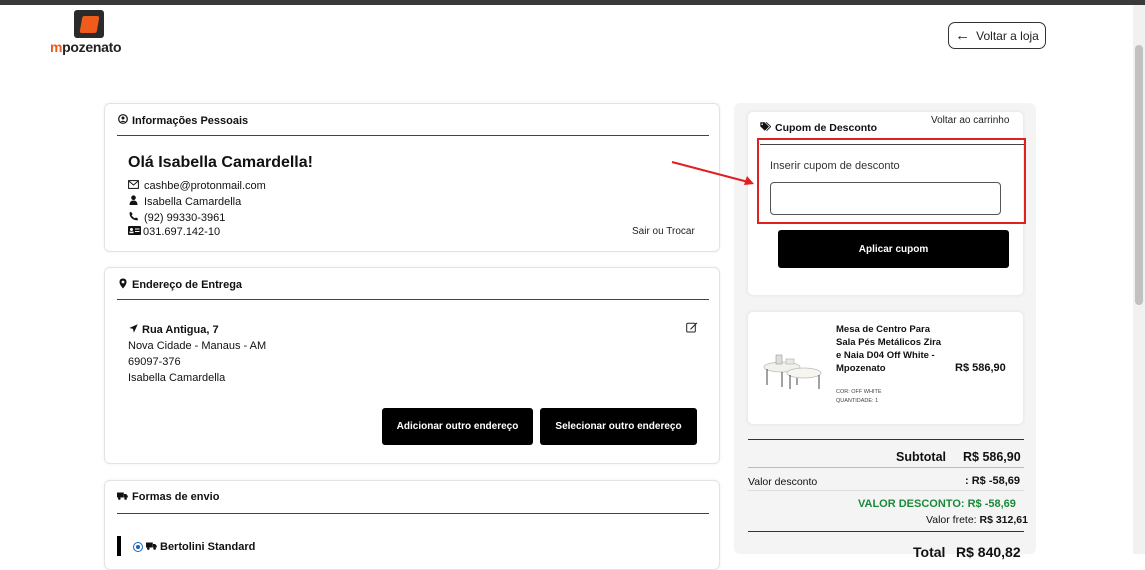 This screenshot has width=1145, height=570. I want to click on back-to-store-label: Voltar a loja, so click(1007, 35).